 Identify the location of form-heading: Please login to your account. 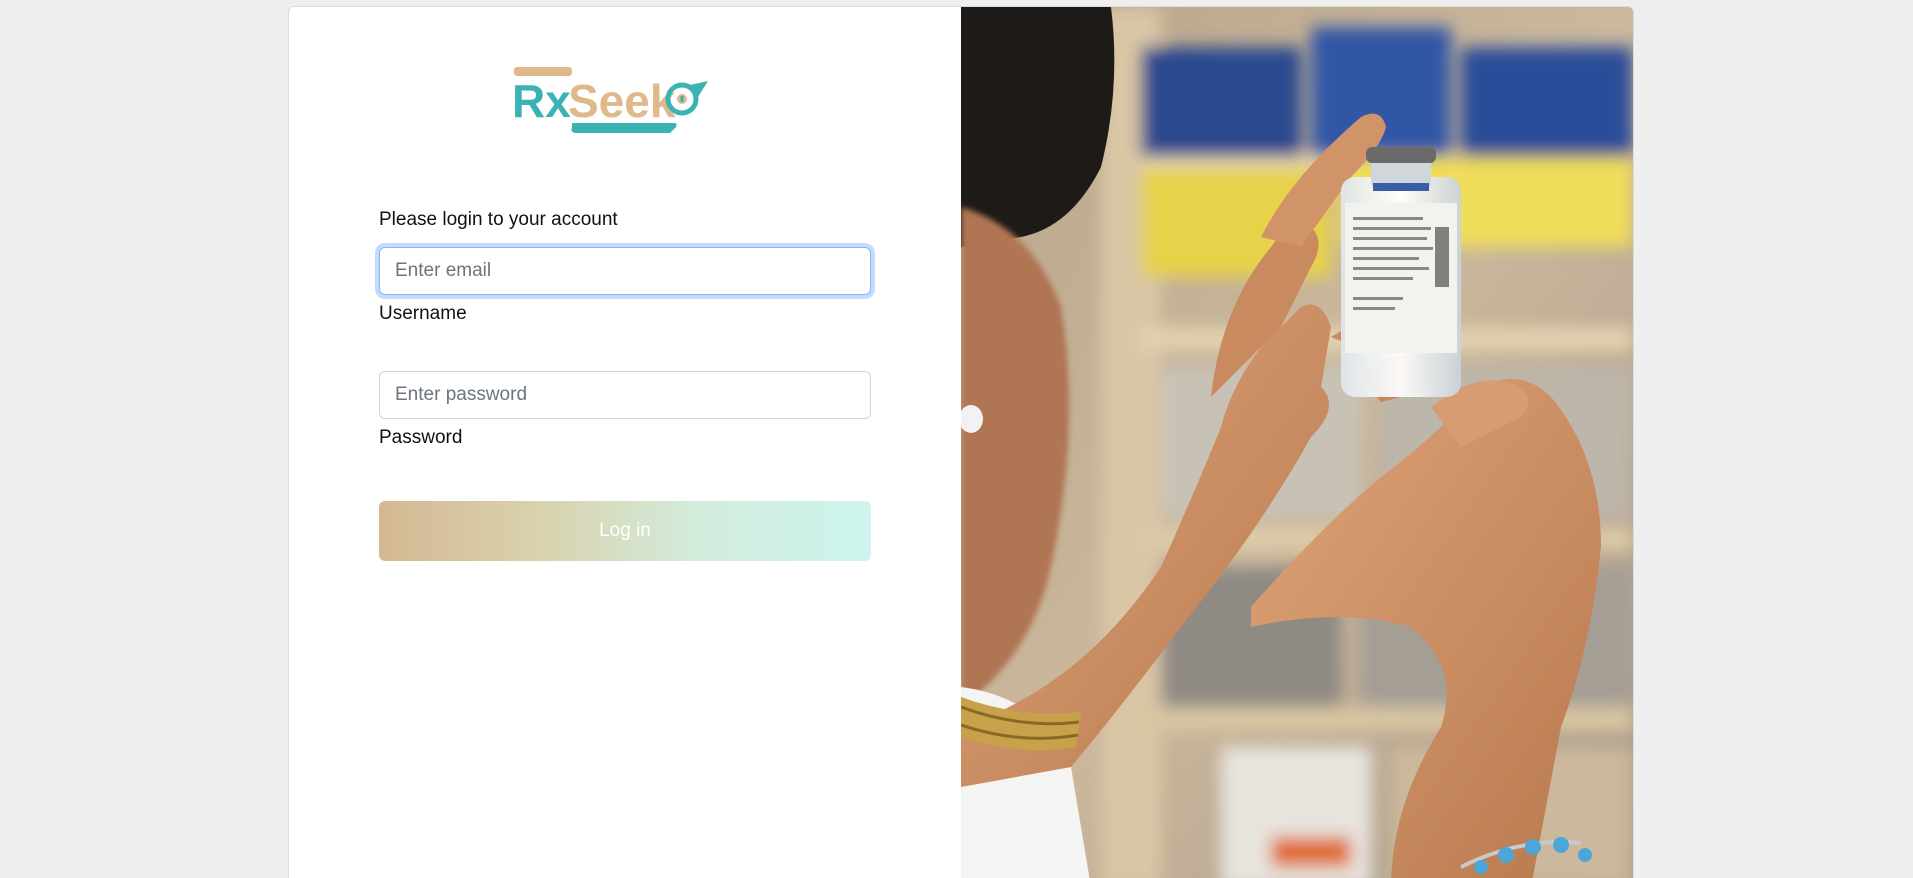
(498, 219).